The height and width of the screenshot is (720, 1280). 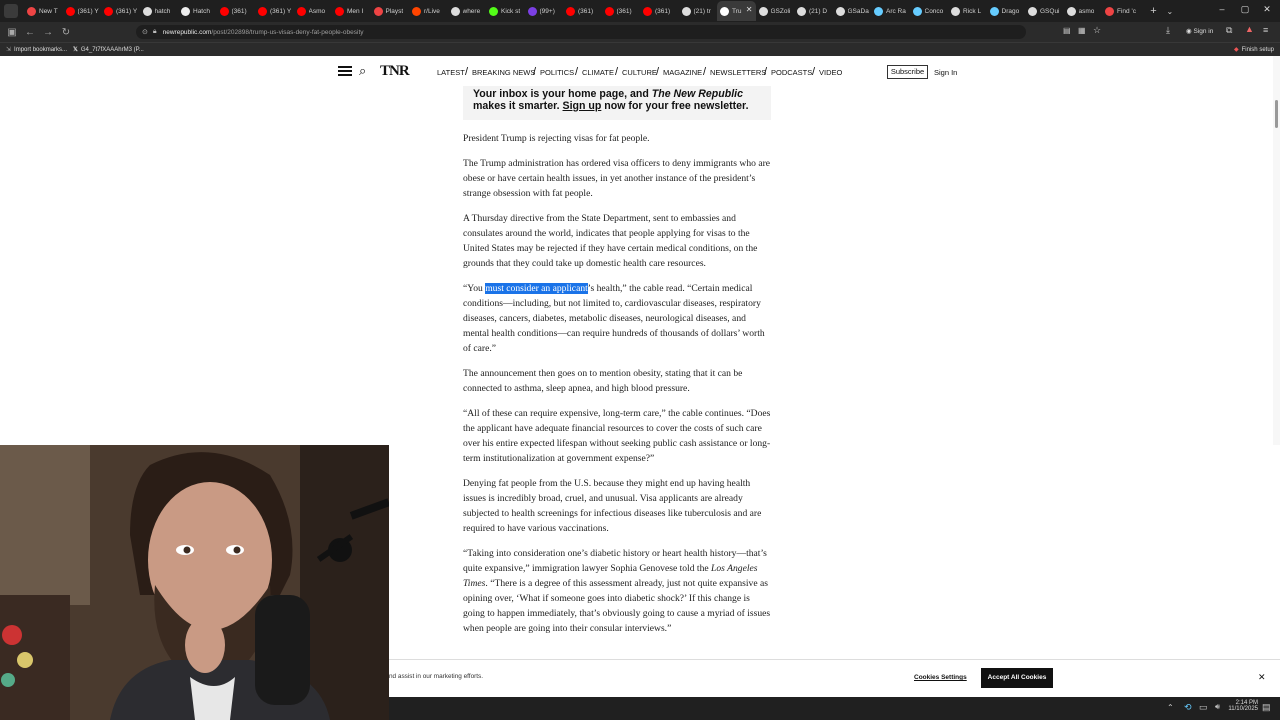 I want to click on minimize-icon: –, so click(x=1222, y=9).